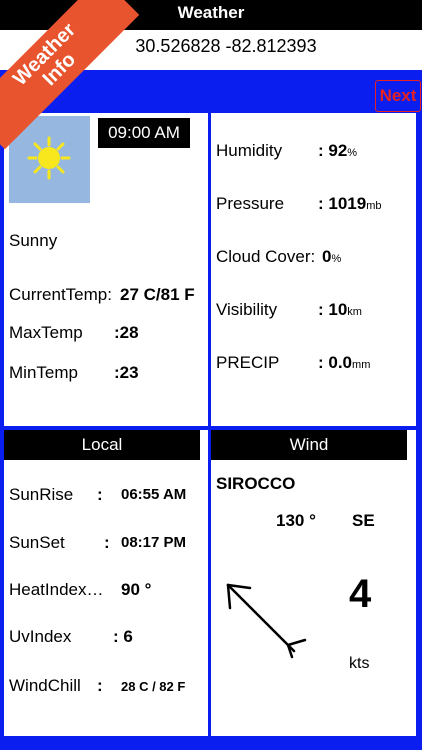 Image resolution: width=422 pixels, height=750 pixels. I want to click on sunrise-value: 06:55 AM, so click(154, 494).